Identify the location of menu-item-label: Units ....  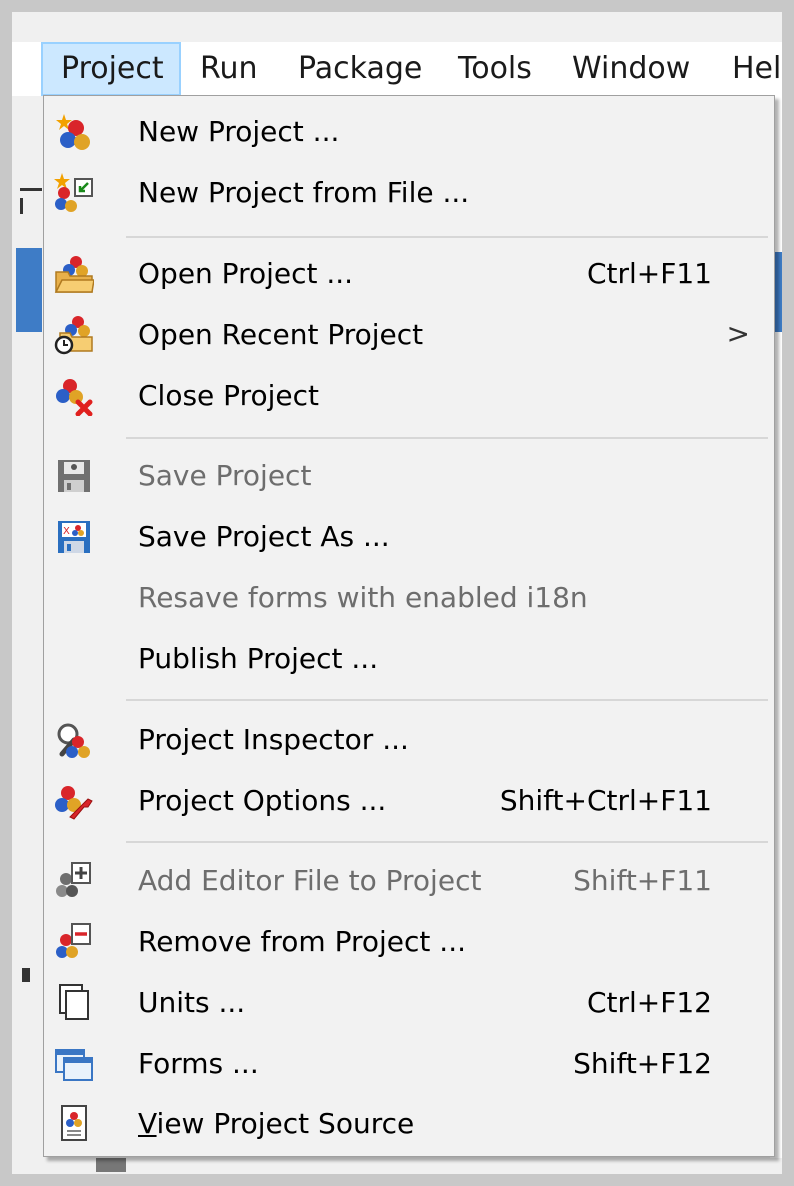
(192, 1002).